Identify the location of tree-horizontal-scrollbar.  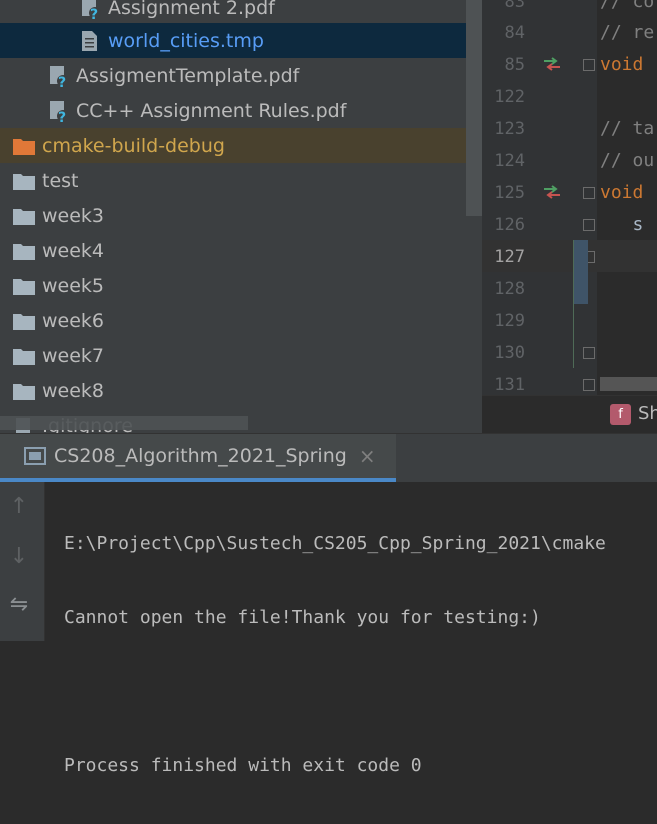
(124, 423).